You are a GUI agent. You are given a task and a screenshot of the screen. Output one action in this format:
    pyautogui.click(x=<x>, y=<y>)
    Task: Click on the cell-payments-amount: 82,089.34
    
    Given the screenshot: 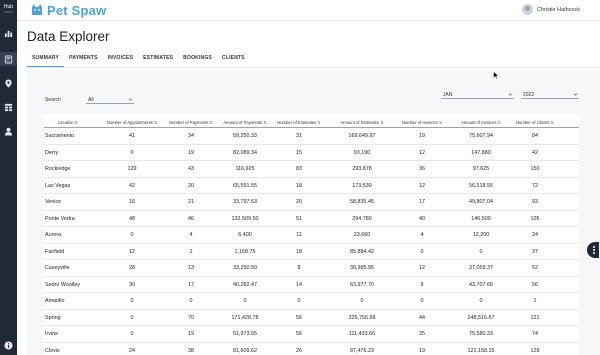 What is the action you would take?
    pyautogui.click(x=245, y=152)
    